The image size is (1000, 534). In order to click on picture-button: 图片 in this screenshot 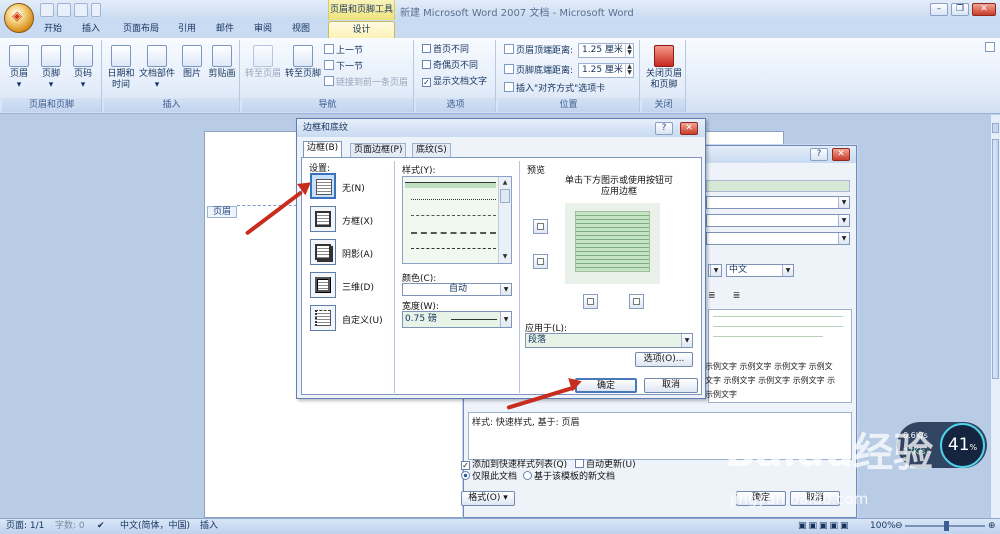, I will do `click(192, 61)`.